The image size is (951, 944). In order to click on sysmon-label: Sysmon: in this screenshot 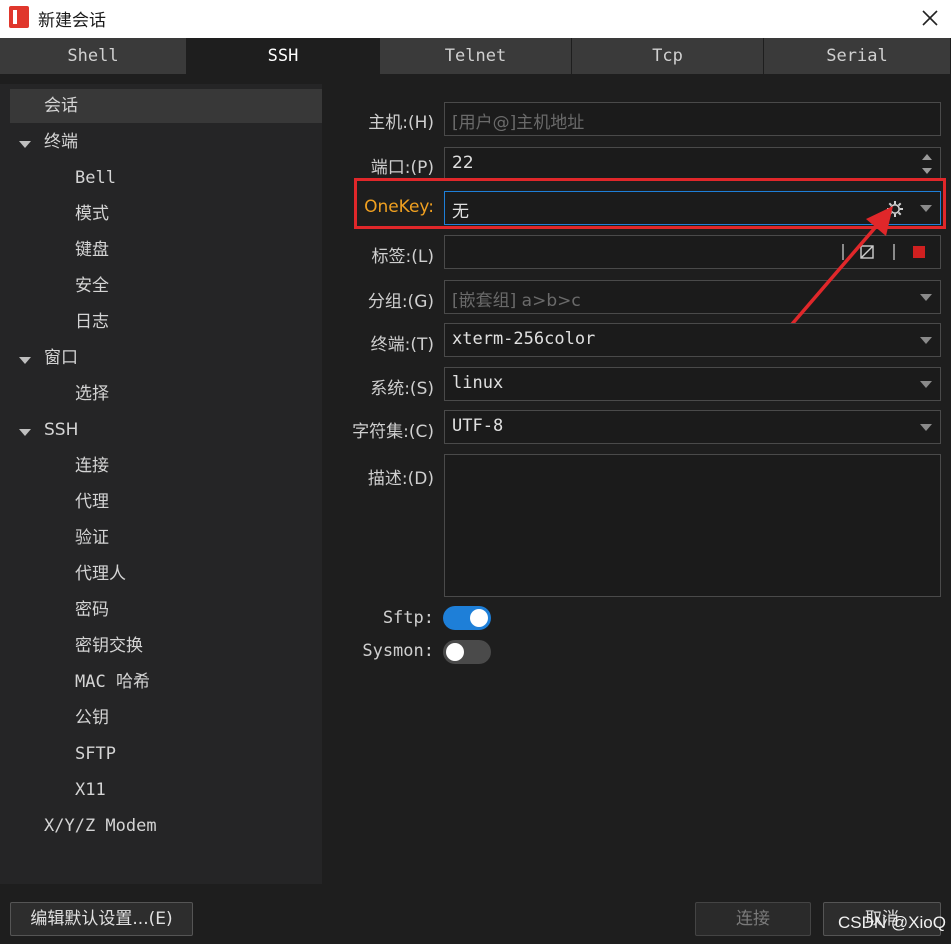, I will do `click(398, 651)`.